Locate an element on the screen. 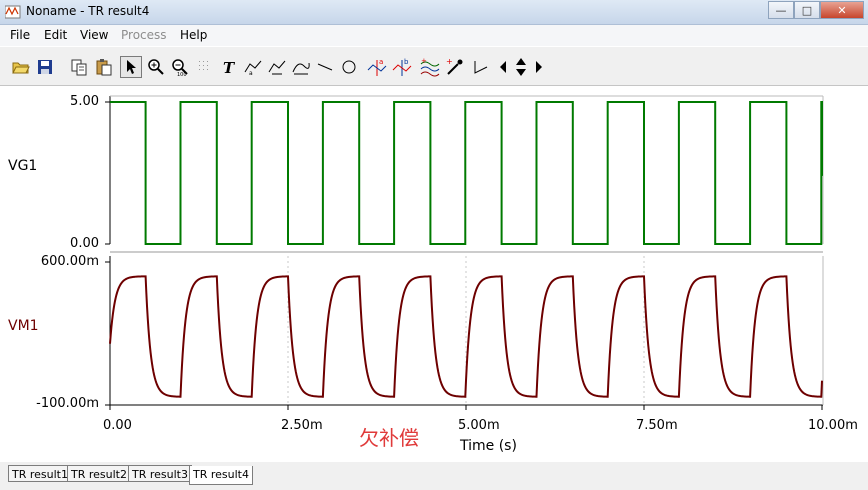 This screenshot has width=868, height=490. curve-label-icon is located at coordinates (277, 67).